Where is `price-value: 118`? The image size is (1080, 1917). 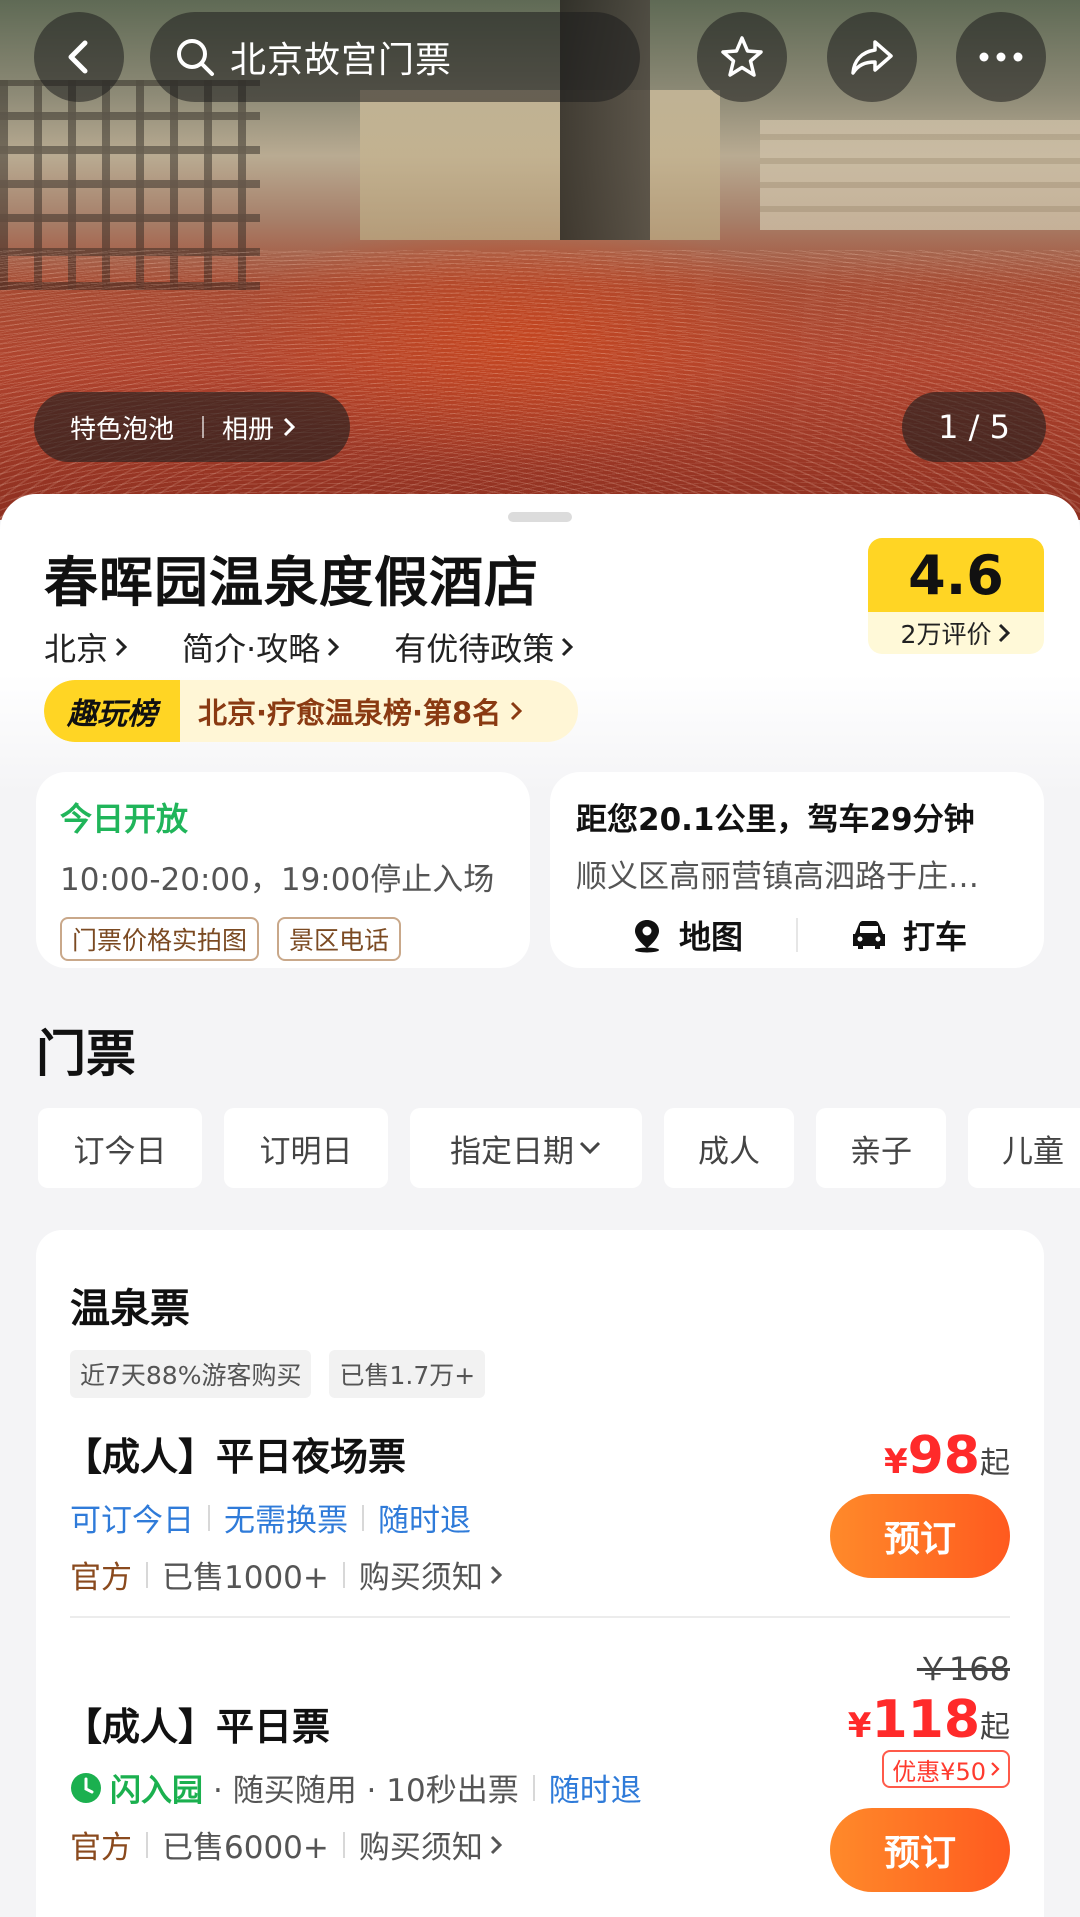
price-value: 118 is located at coordinates (925, 1720).